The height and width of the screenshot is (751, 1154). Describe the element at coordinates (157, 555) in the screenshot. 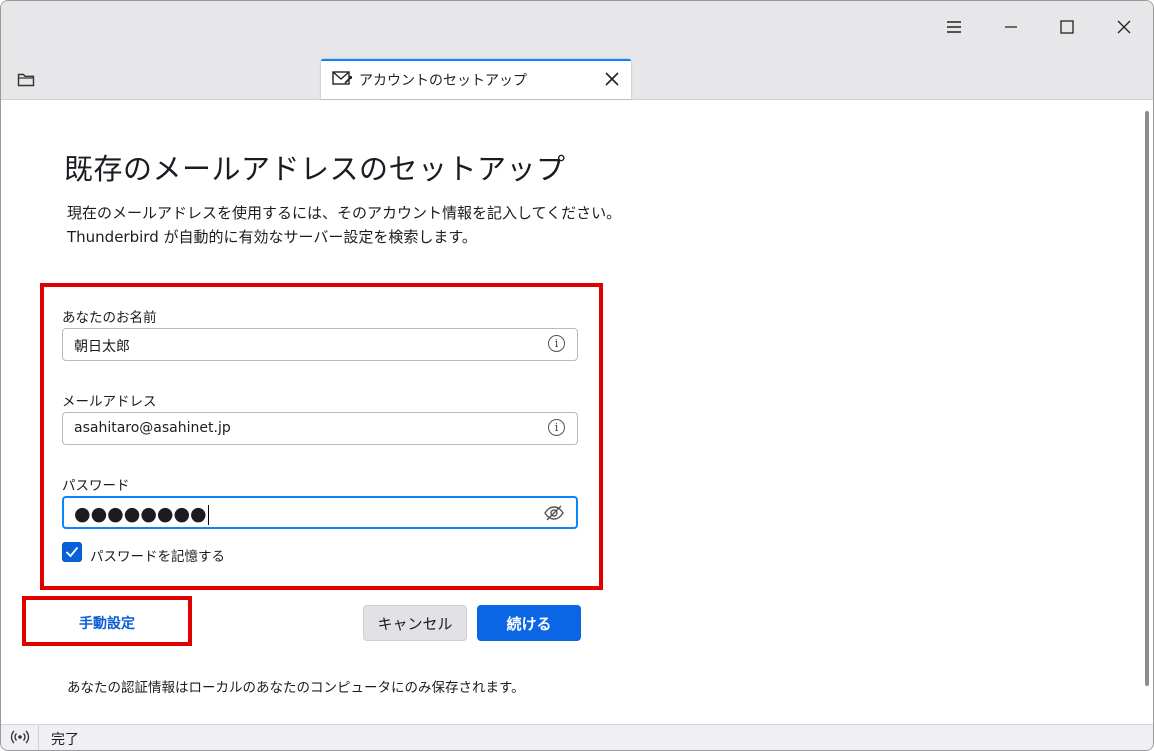

I see `remember-password-label: パスワードを記憶する` at that location.